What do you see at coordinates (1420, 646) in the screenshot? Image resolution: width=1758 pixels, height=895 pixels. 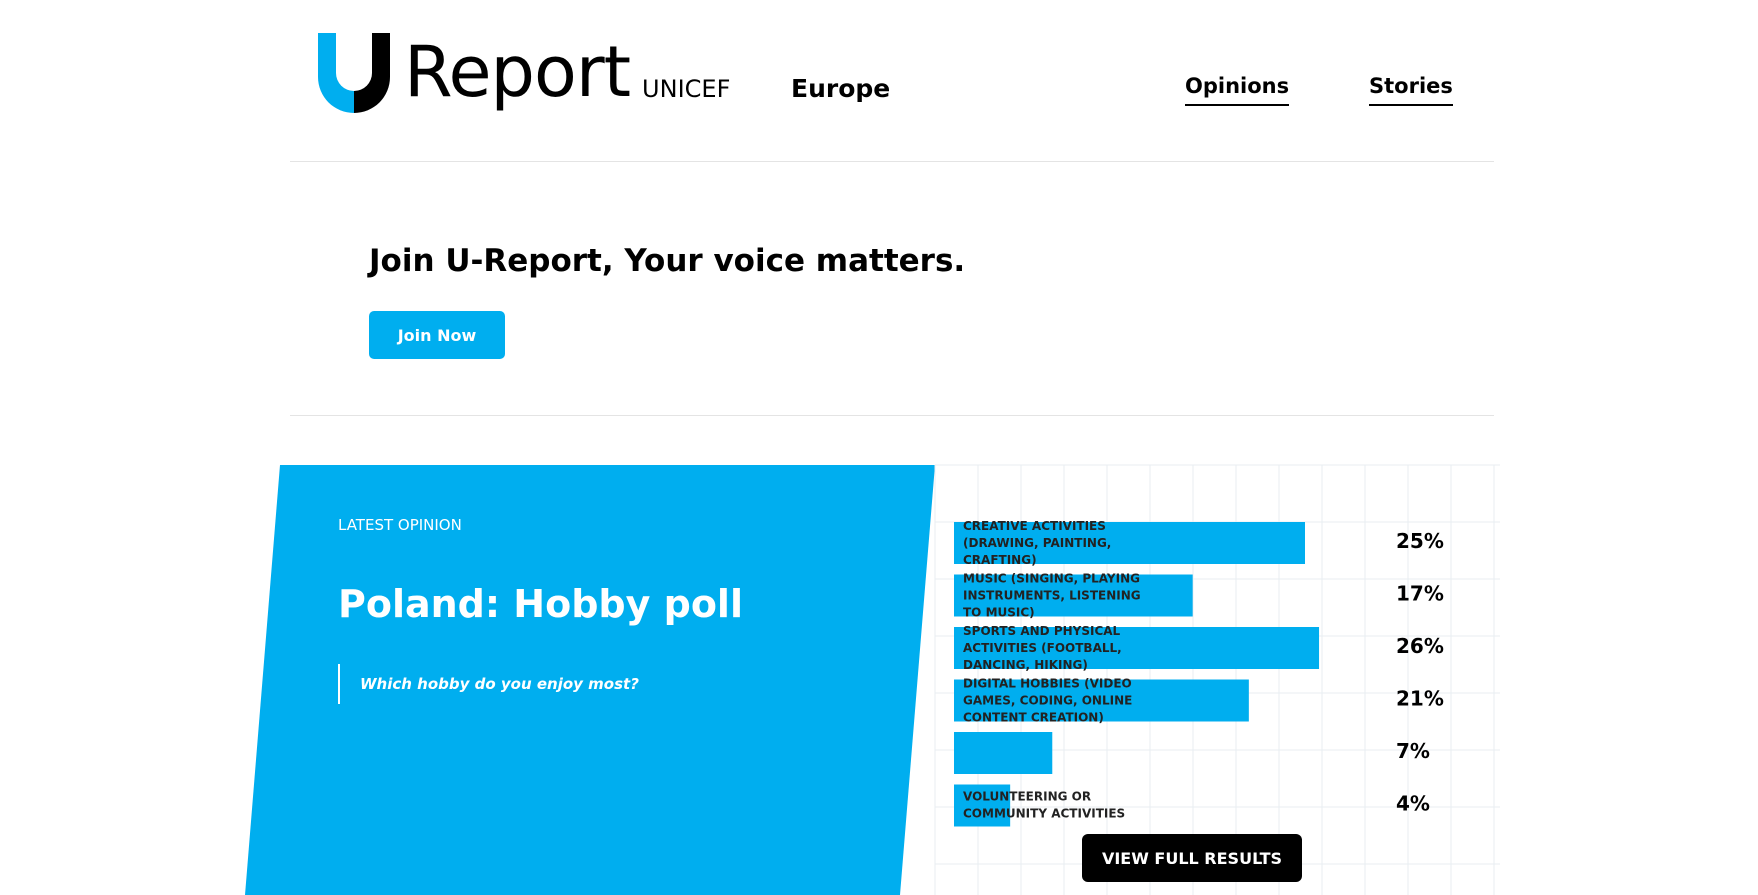 I see `value-label: 26%` at bounding box center [1420, 646].